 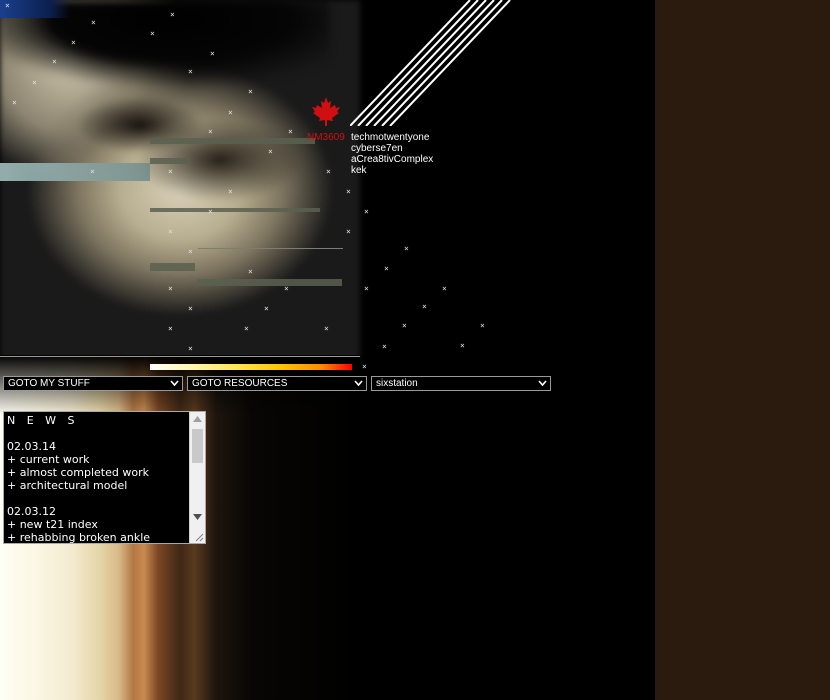 I want to click on id-label: NM3609, so click(x=326, y=137).